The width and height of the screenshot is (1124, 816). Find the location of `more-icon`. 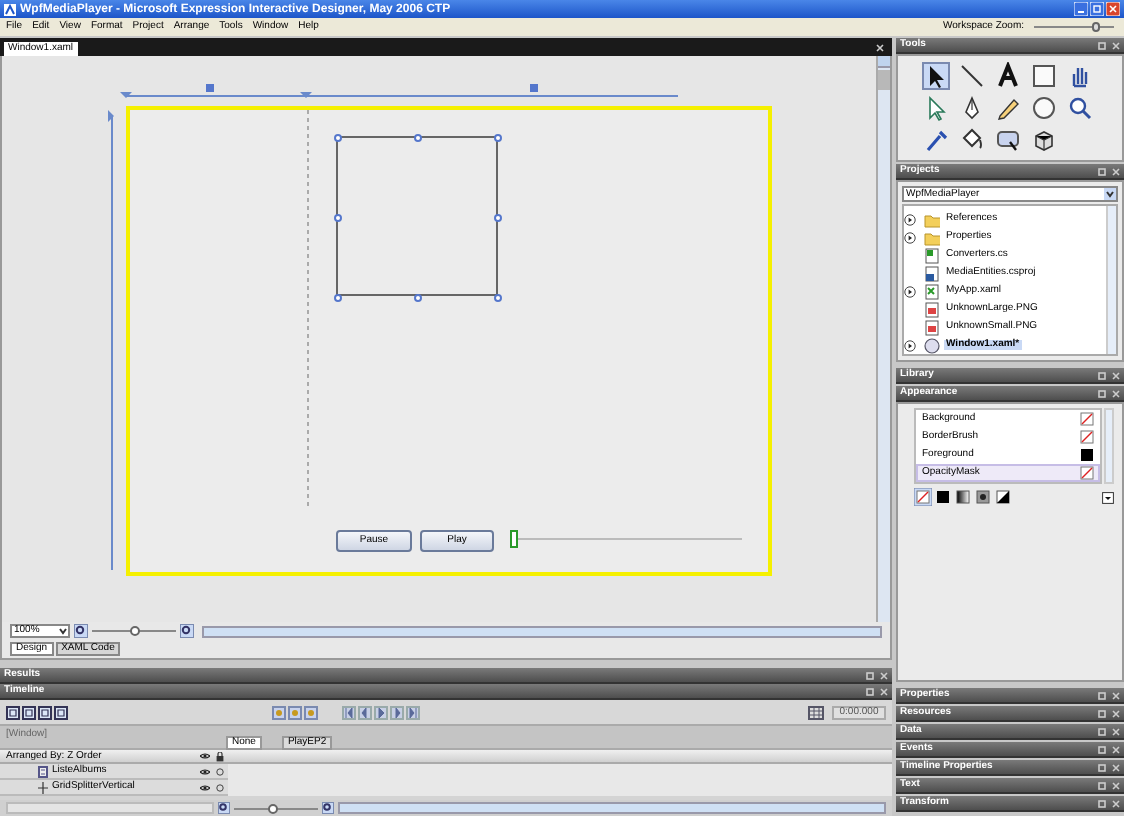

more-icon is located at coordinates (1108, 497).